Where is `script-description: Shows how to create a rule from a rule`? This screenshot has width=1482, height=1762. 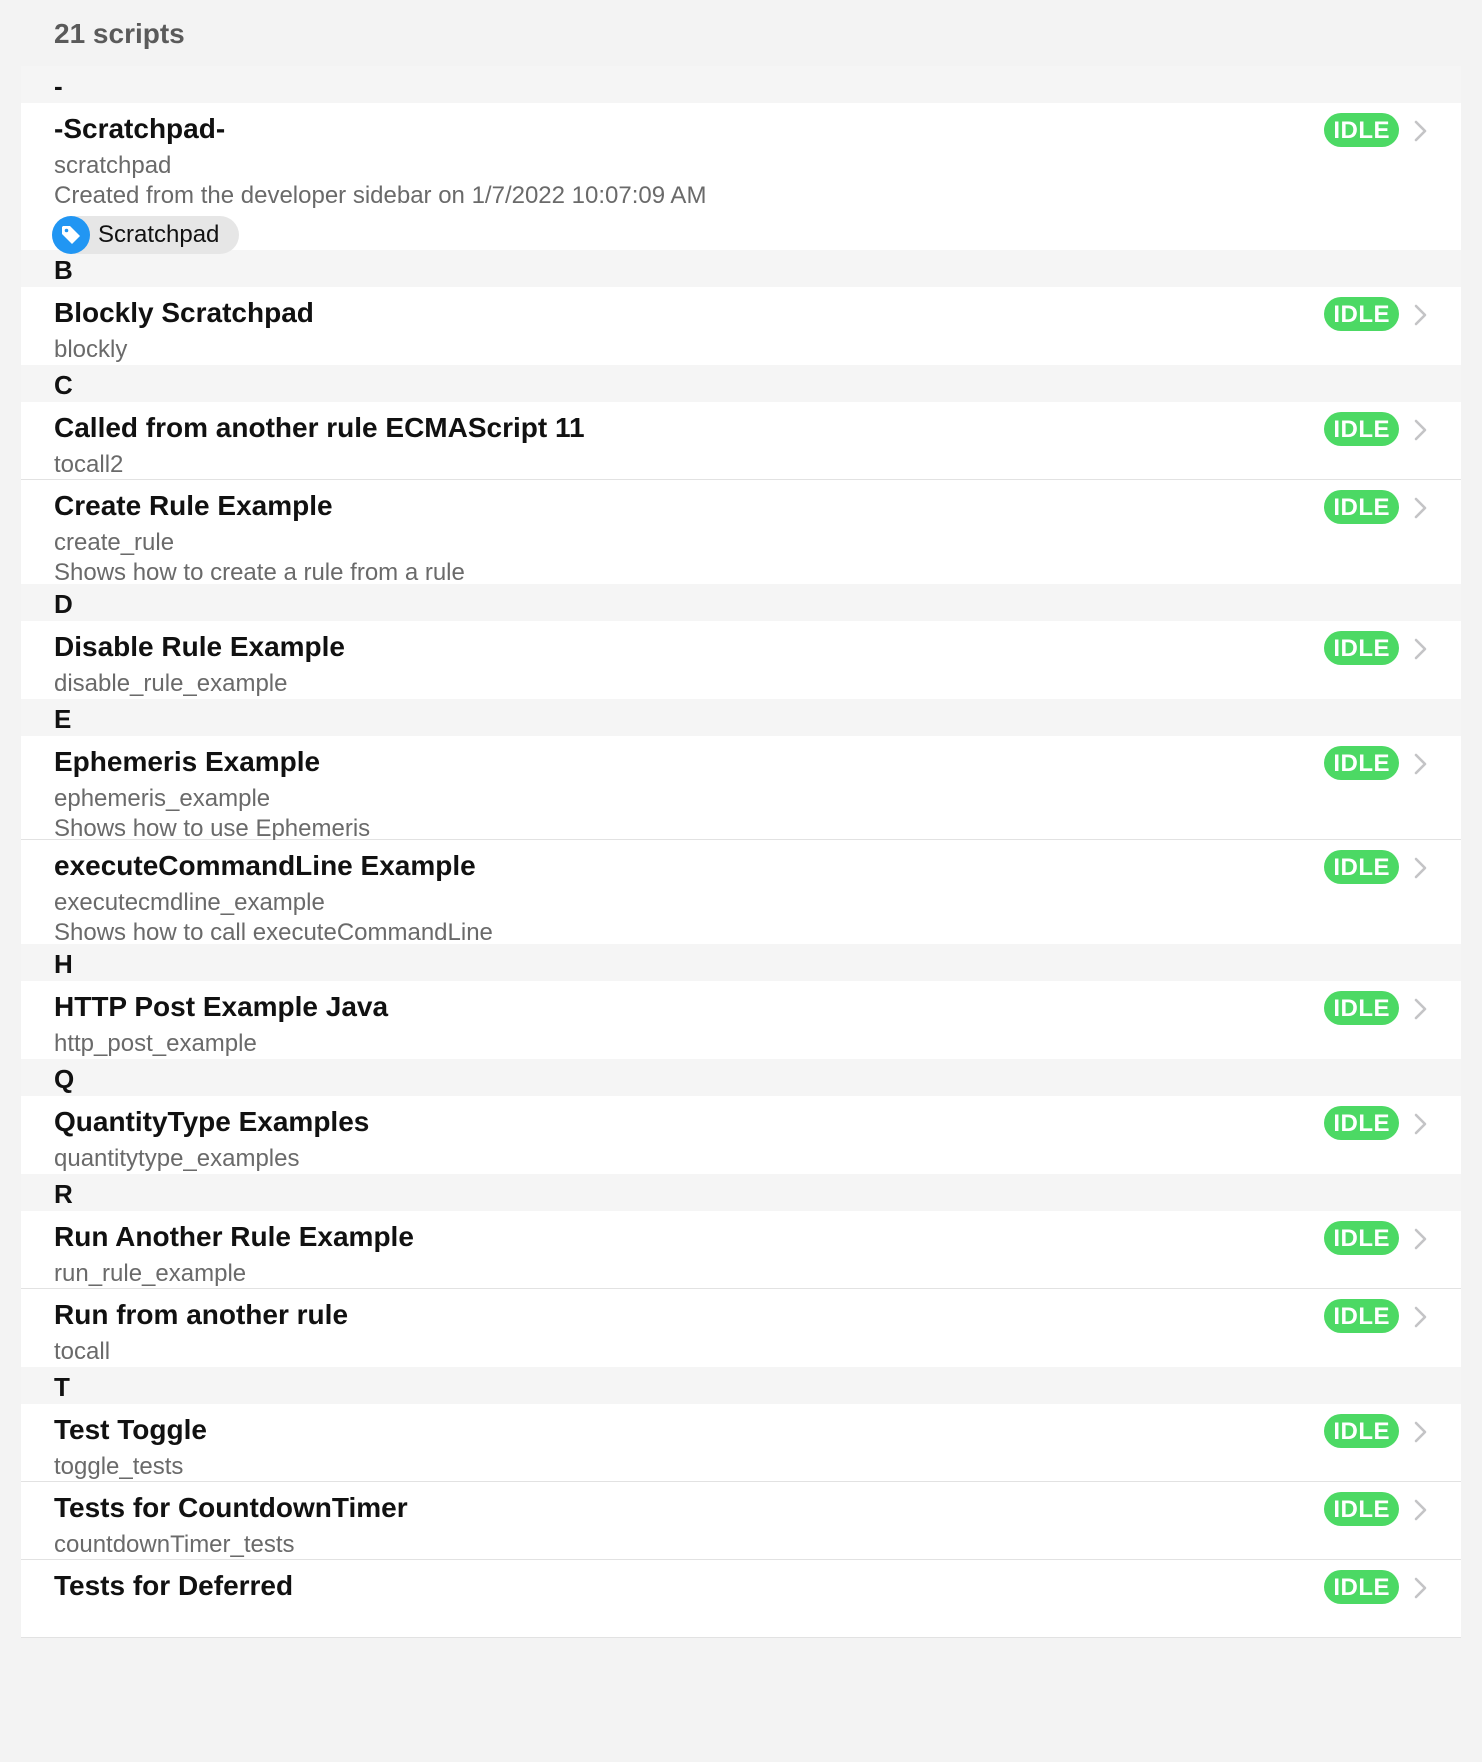
script-description: Shows how to create a rule from a rule is located at coordinates (259, 572).